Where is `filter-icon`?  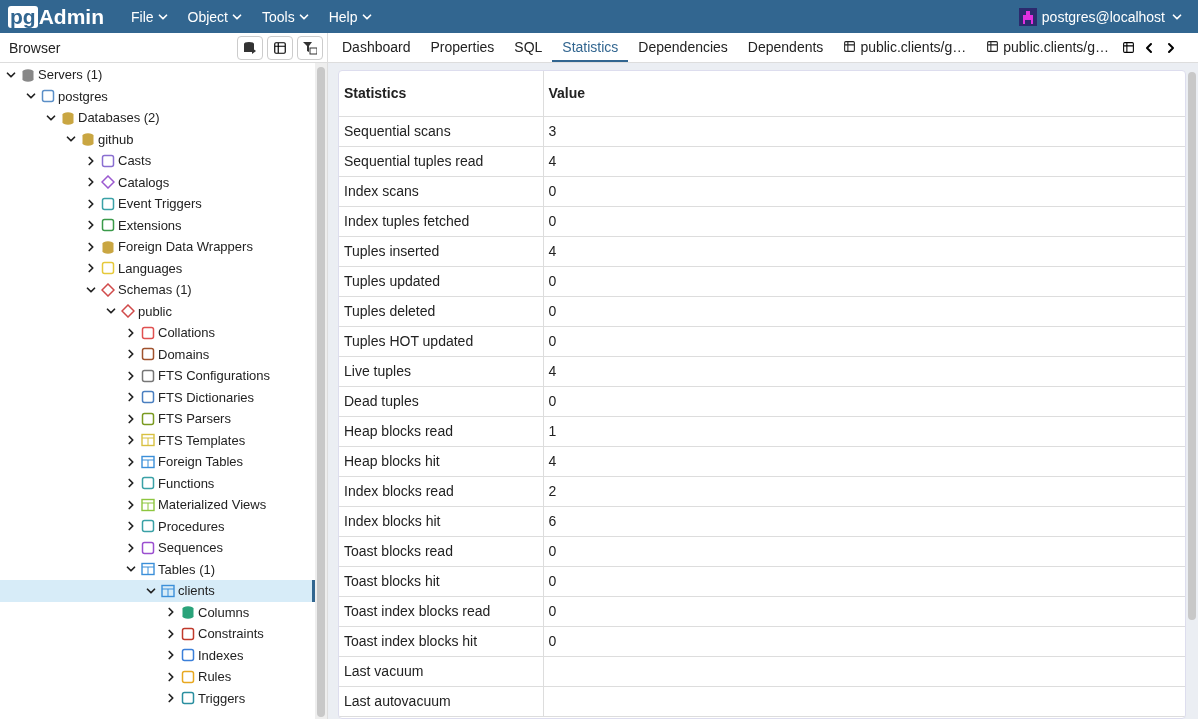 filter-icon is located at coordinates (310, 47).